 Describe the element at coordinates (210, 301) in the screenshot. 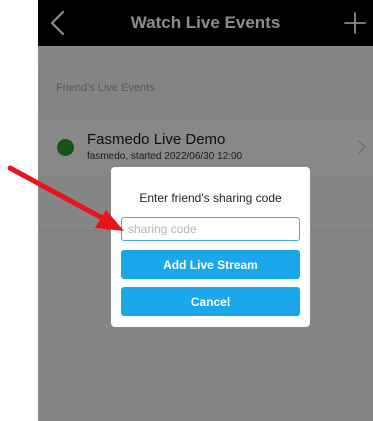

I see `cancel-button: Cancel` at that location.